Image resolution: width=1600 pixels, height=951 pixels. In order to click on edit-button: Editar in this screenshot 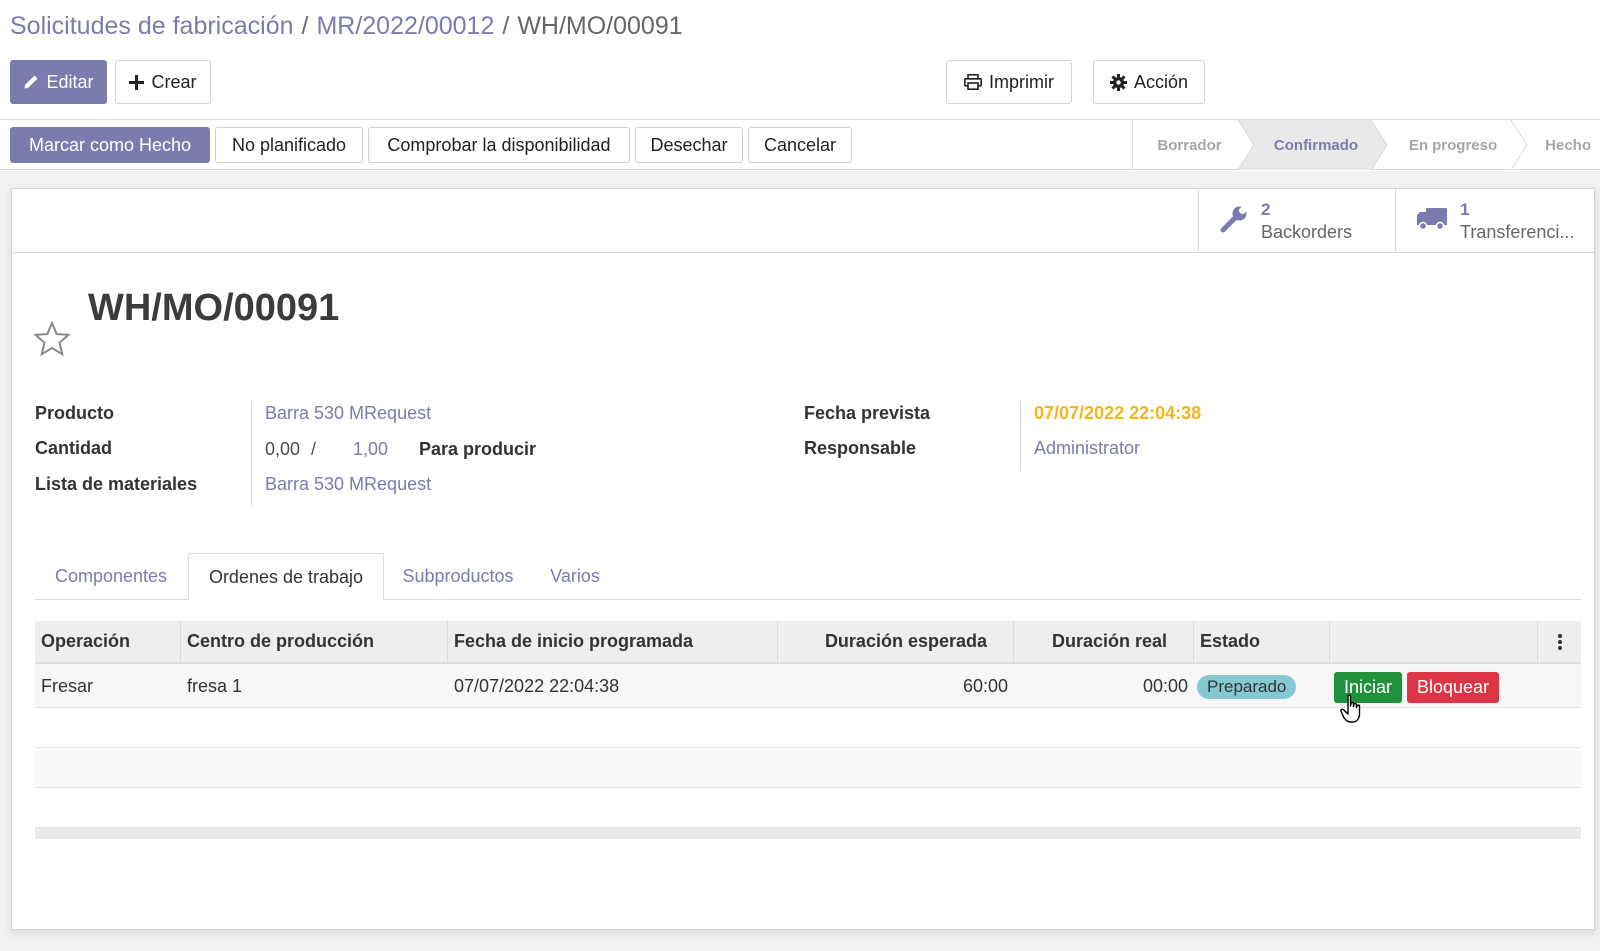, I will do `click(58, 82)`.